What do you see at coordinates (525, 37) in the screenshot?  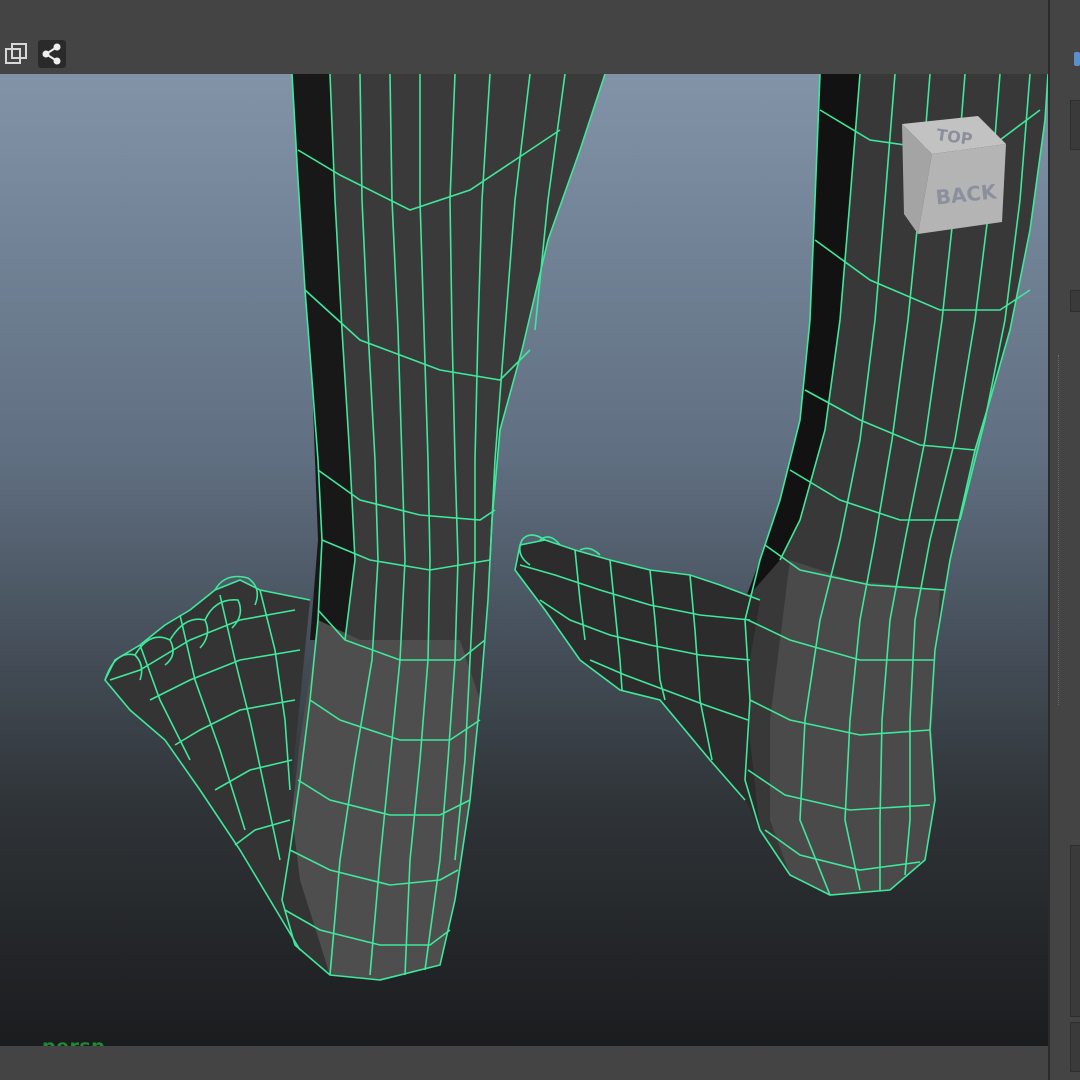 I see `panel-toolbar` at bounding box center [525, 37].